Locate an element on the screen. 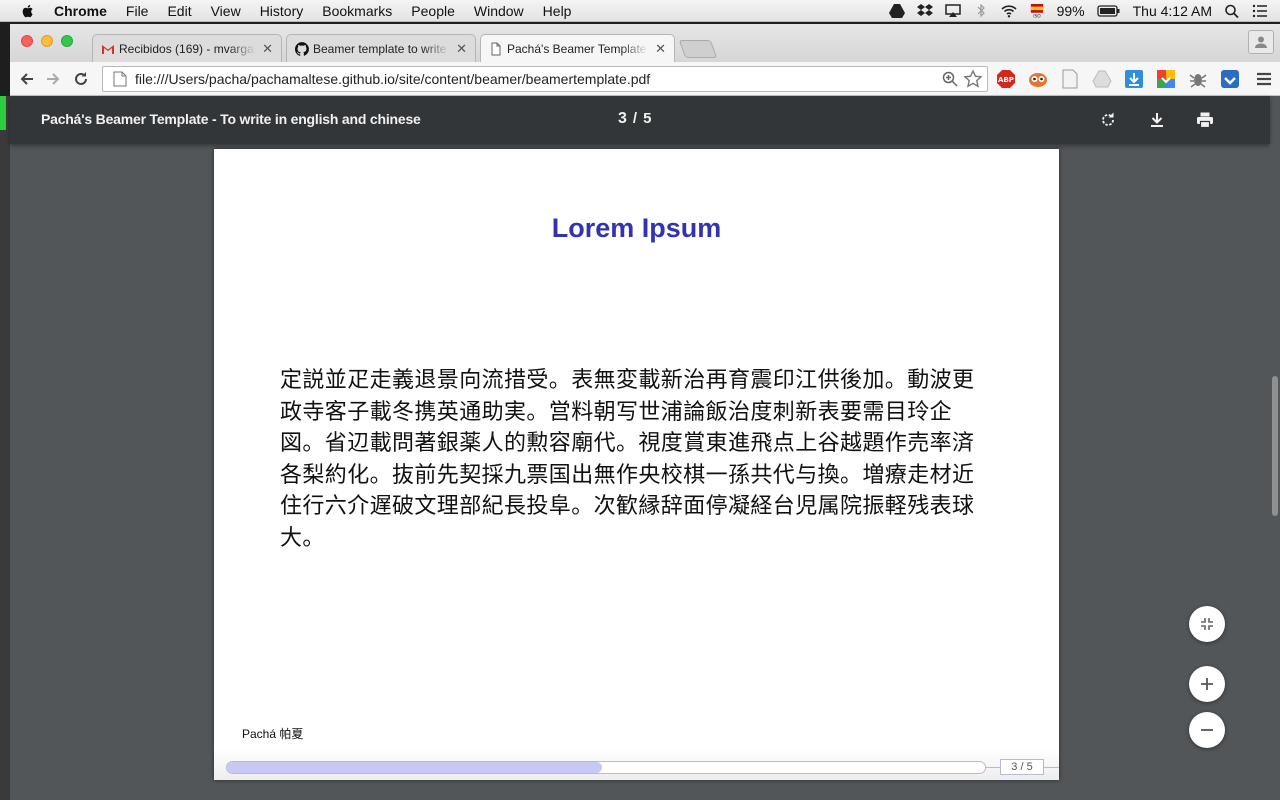  chrome-menu-icon is located at coordinates (1264, 79).